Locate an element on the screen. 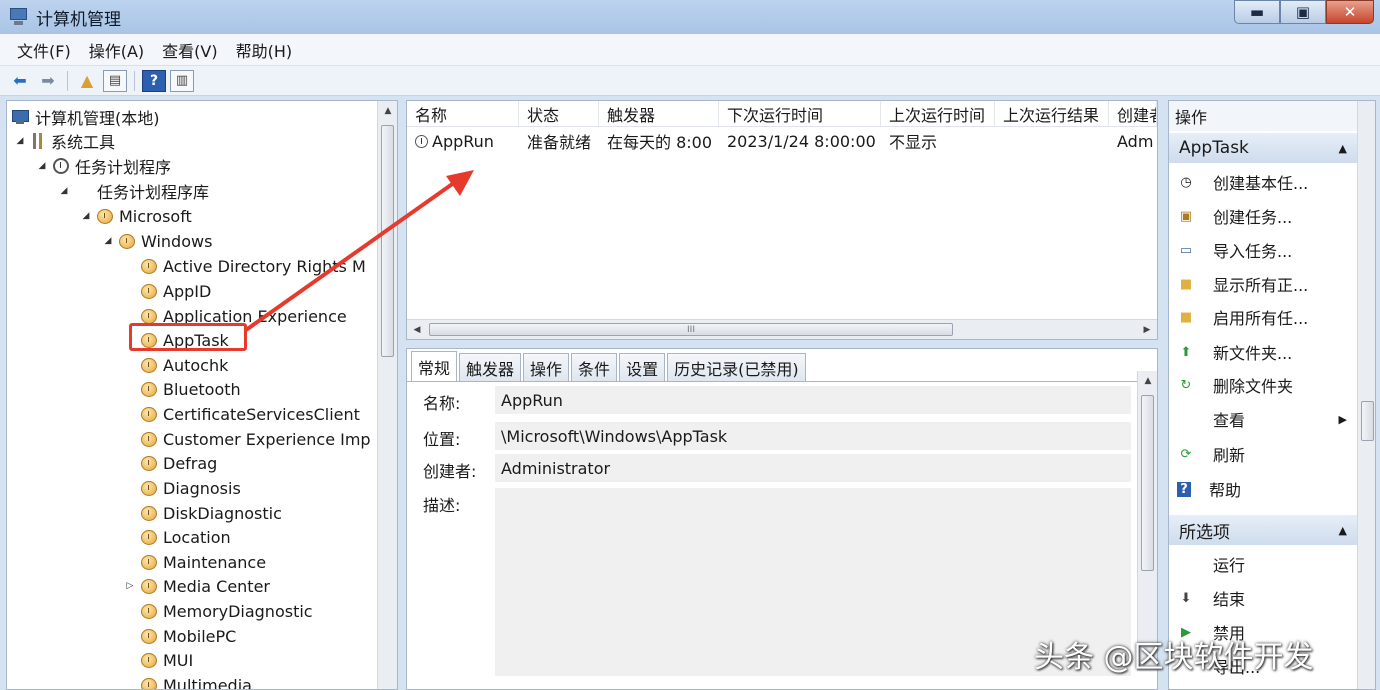  actions-title: 操作 is located at coordinates (1272, 116).